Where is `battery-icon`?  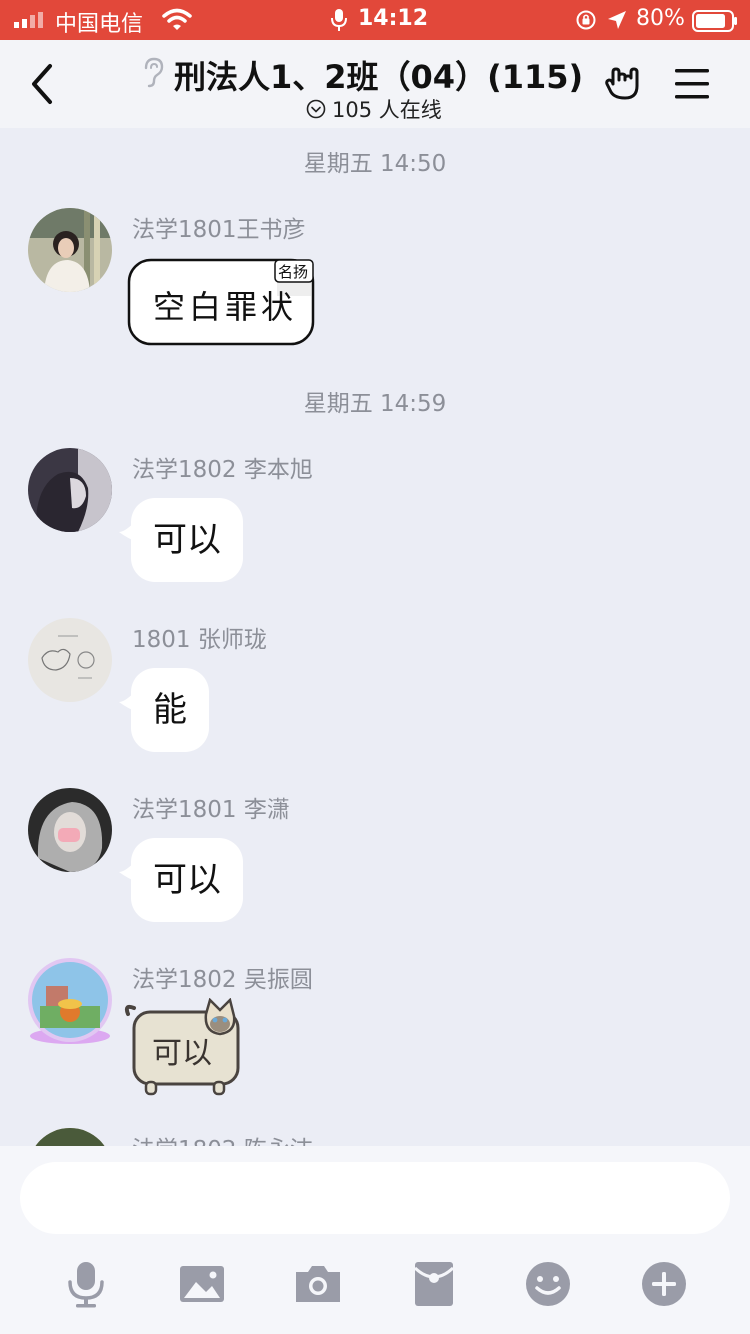 battery-icon is located at coordinates (714, 21).